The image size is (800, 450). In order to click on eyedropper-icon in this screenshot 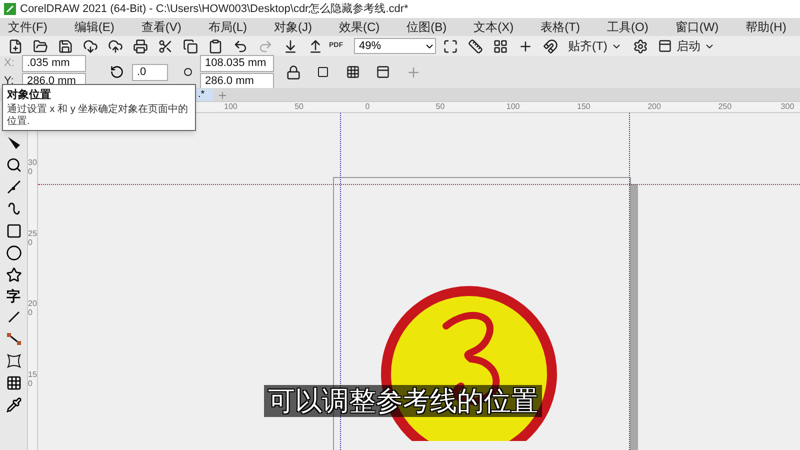, I will do `click(14, 405)`.